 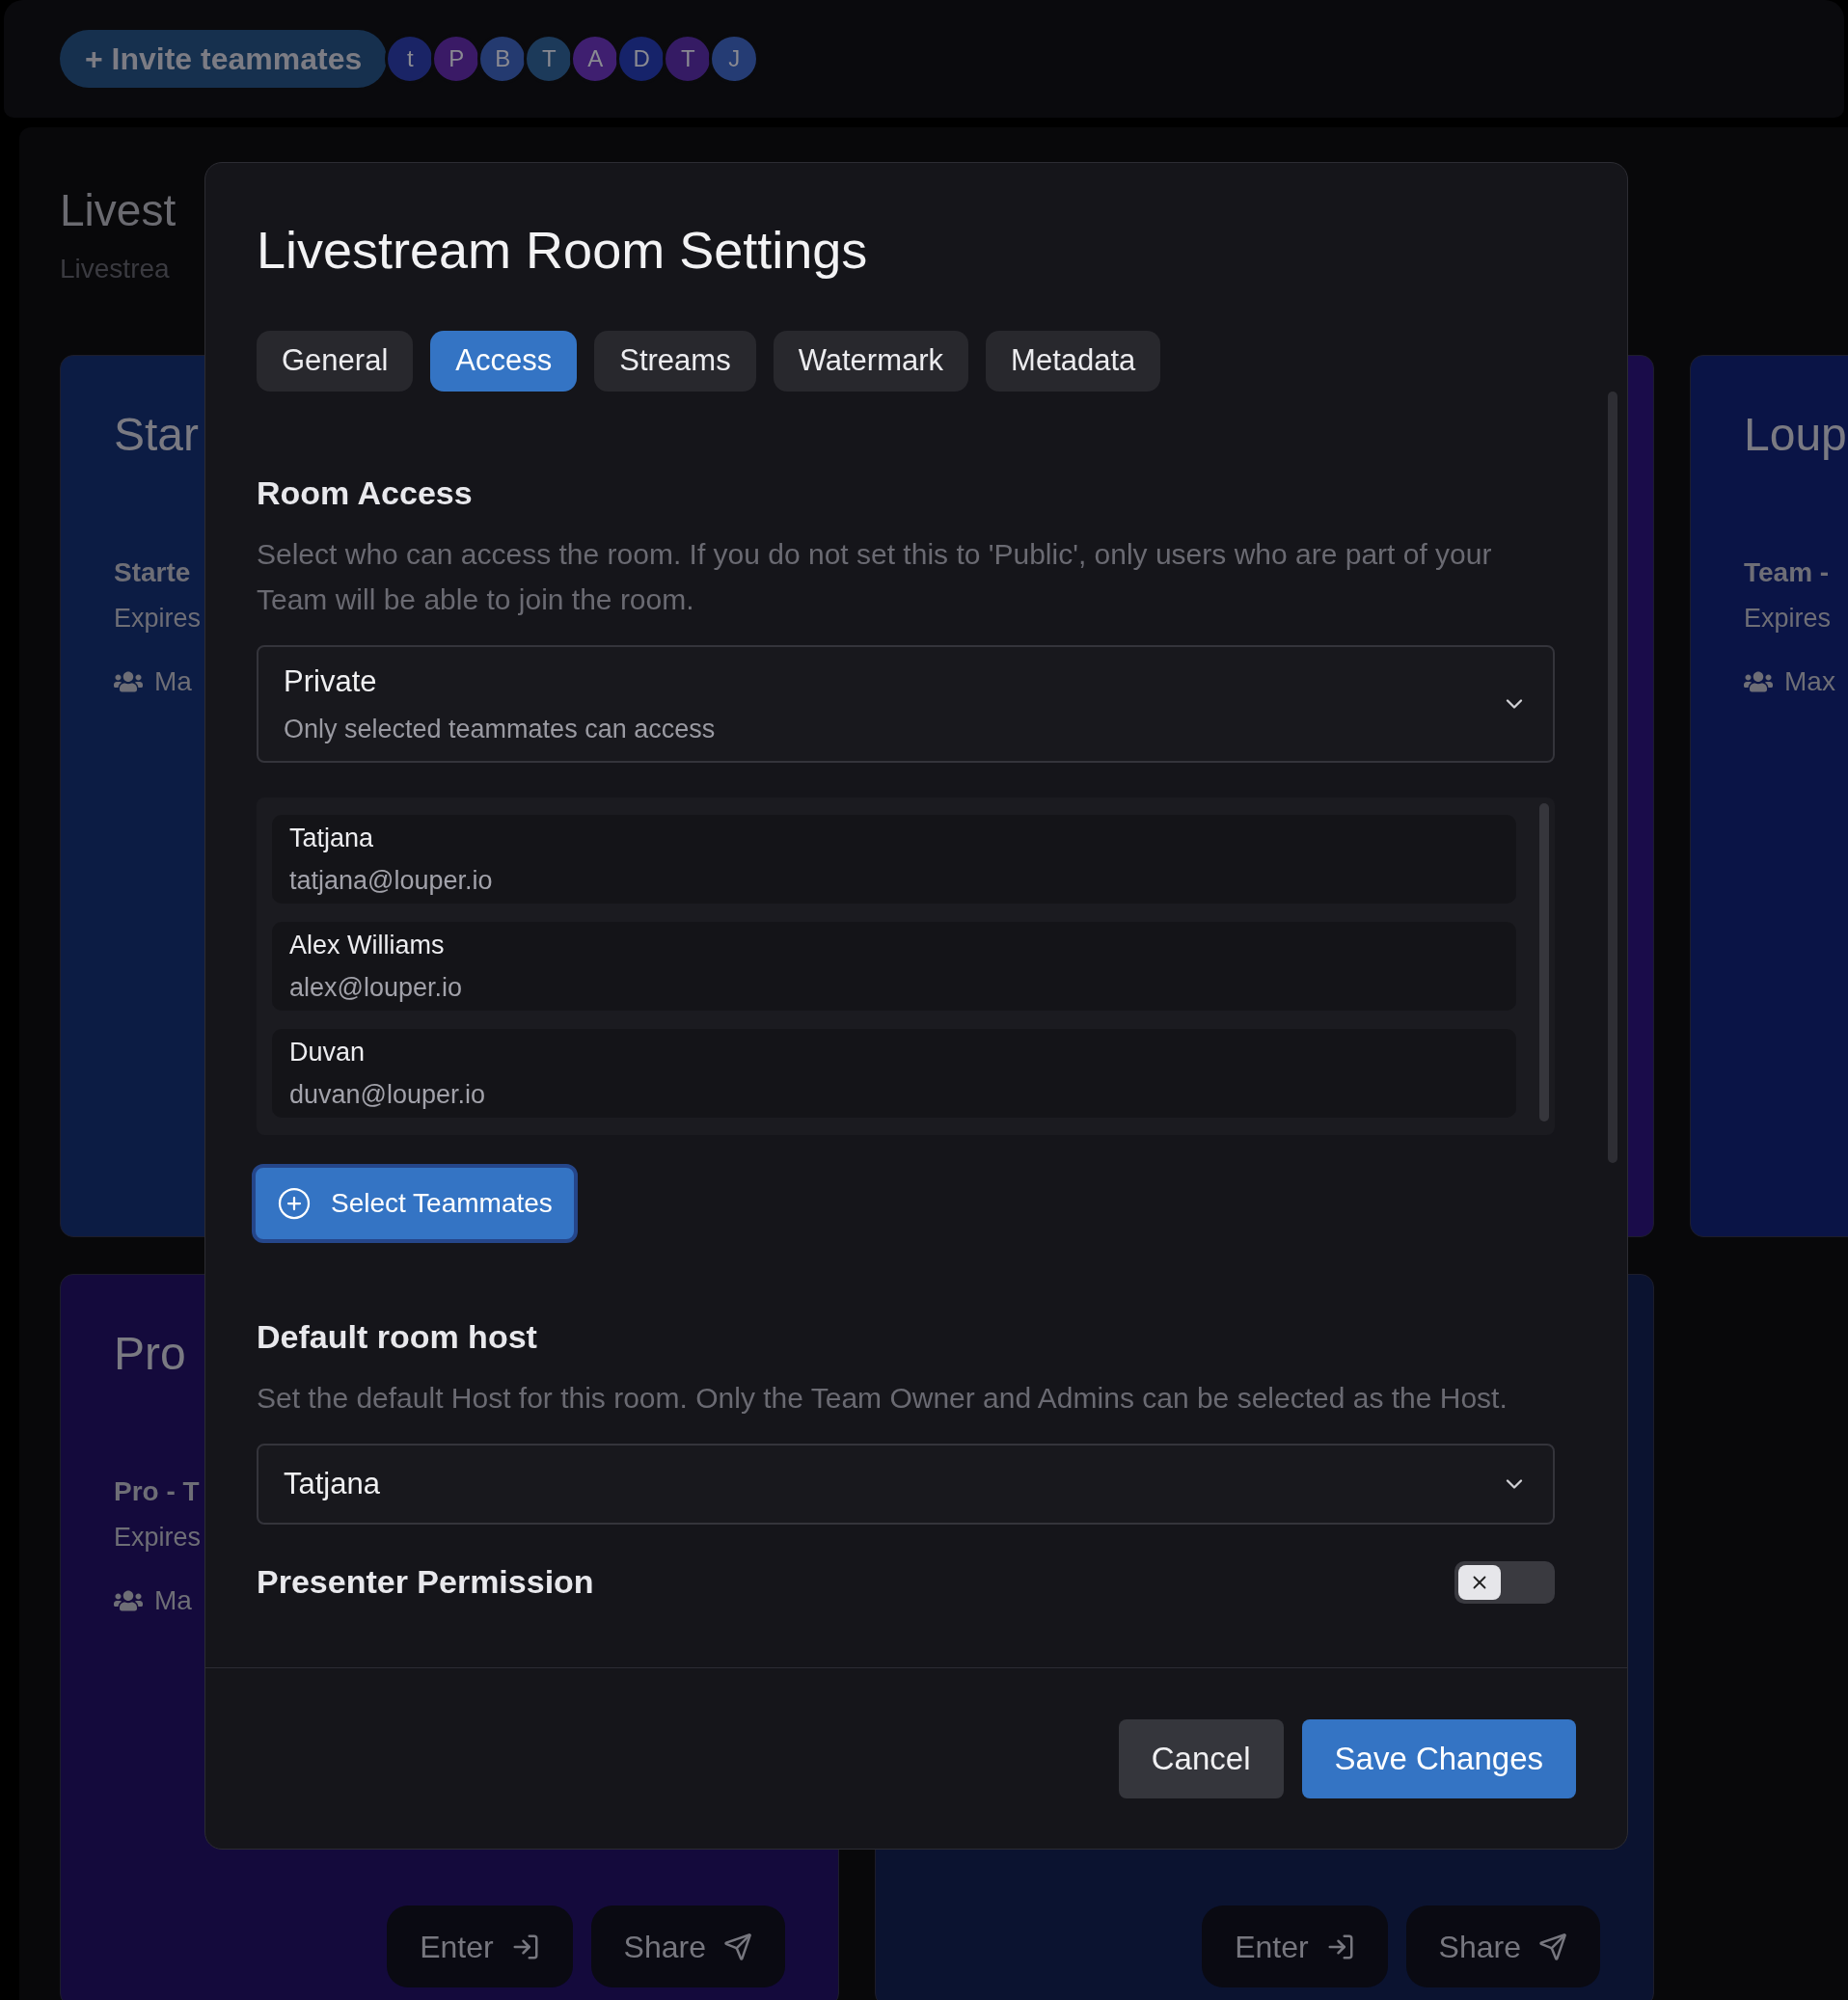 I want to click on section-heading: Default room host, so click(x=397, y=1337).